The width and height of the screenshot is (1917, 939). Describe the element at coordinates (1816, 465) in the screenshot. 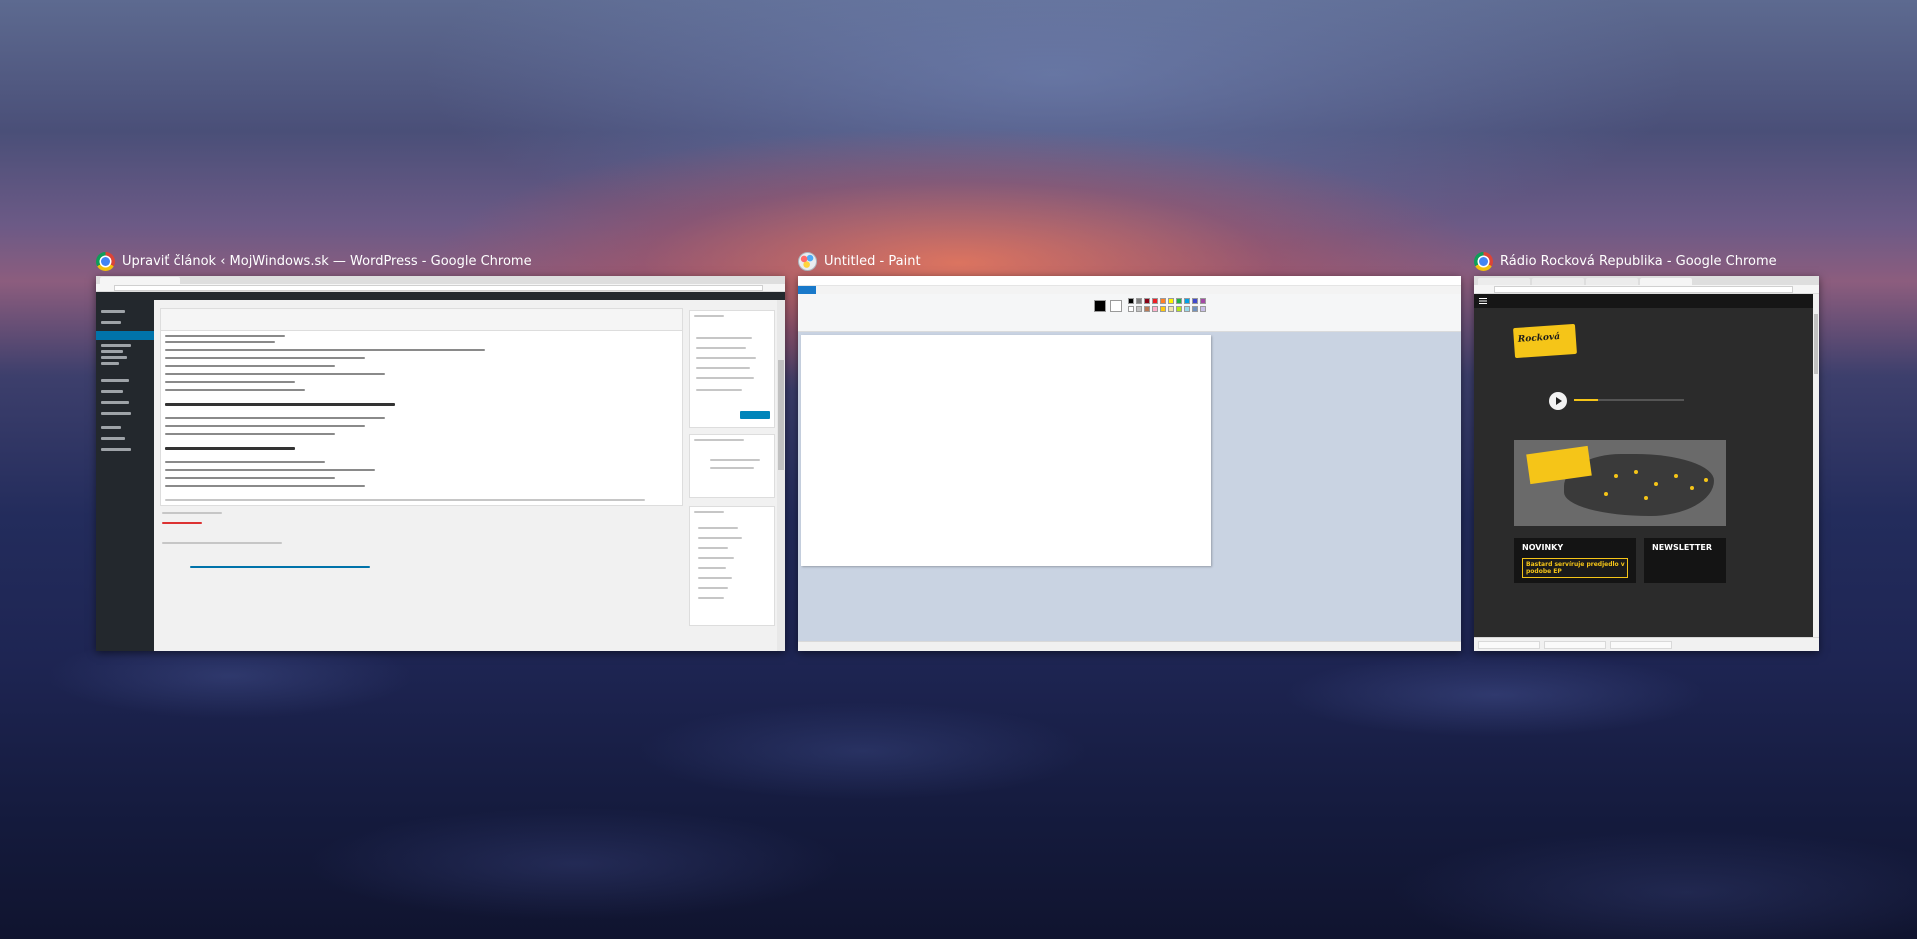

I see `browser-scrollbar` at that location.